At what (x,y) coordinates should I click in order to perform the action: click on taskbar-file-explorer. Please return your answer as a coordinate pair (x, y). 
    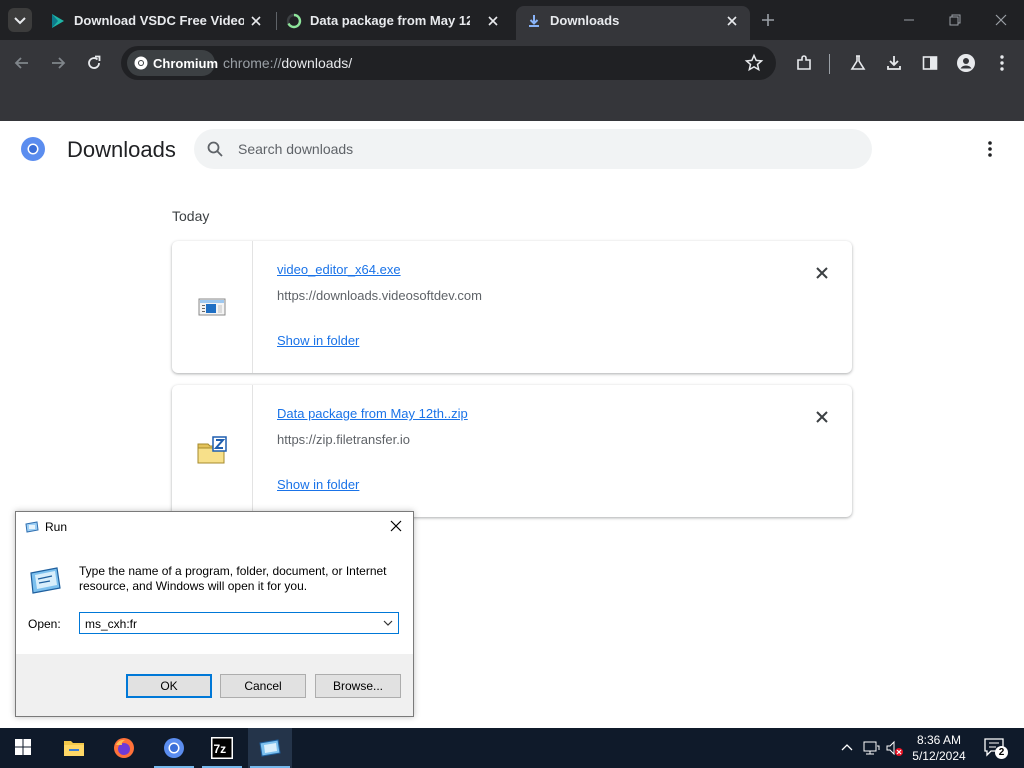
    Looking at the image, I should click on (74, 748).